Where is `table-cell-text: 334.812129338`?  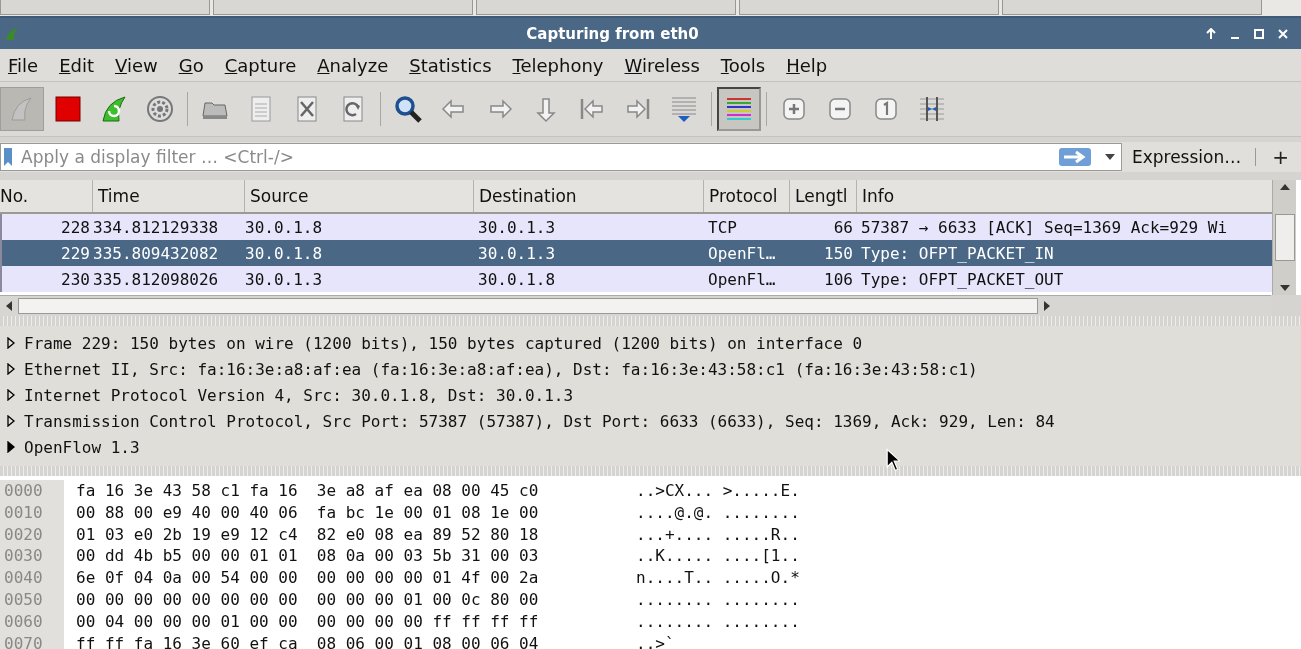
table-cell-text: 334.812129338 is located at coordinates (156, 227).